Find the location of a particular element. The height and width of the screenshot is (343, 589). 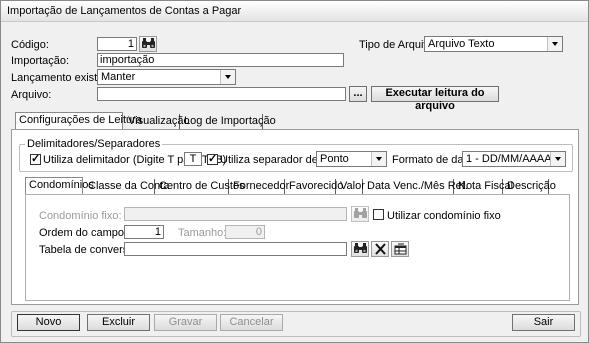

ordem-campo-label: Ordem do campo: is located at coordinates (83, 233).